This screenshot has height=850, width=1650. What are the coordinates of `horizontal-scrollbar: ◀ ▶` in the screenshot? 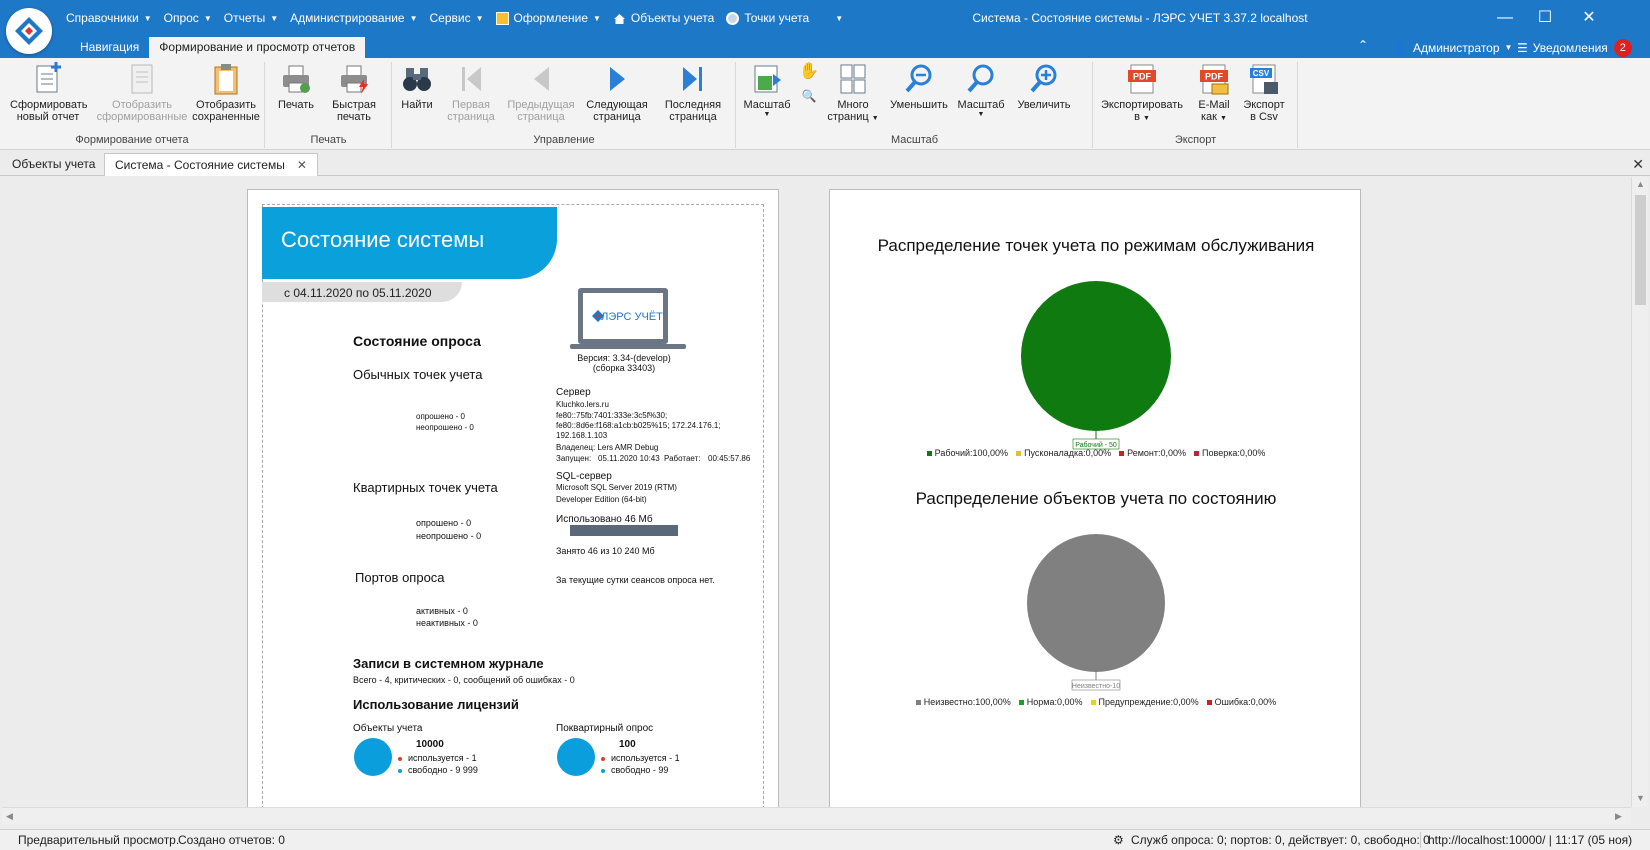 It's located at (816, 815).